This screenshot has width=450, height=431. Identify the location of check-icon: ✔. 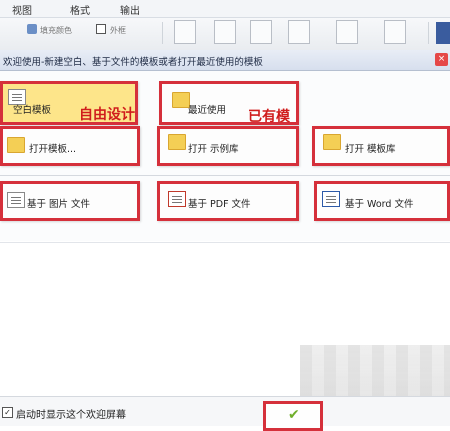
(294, 415).